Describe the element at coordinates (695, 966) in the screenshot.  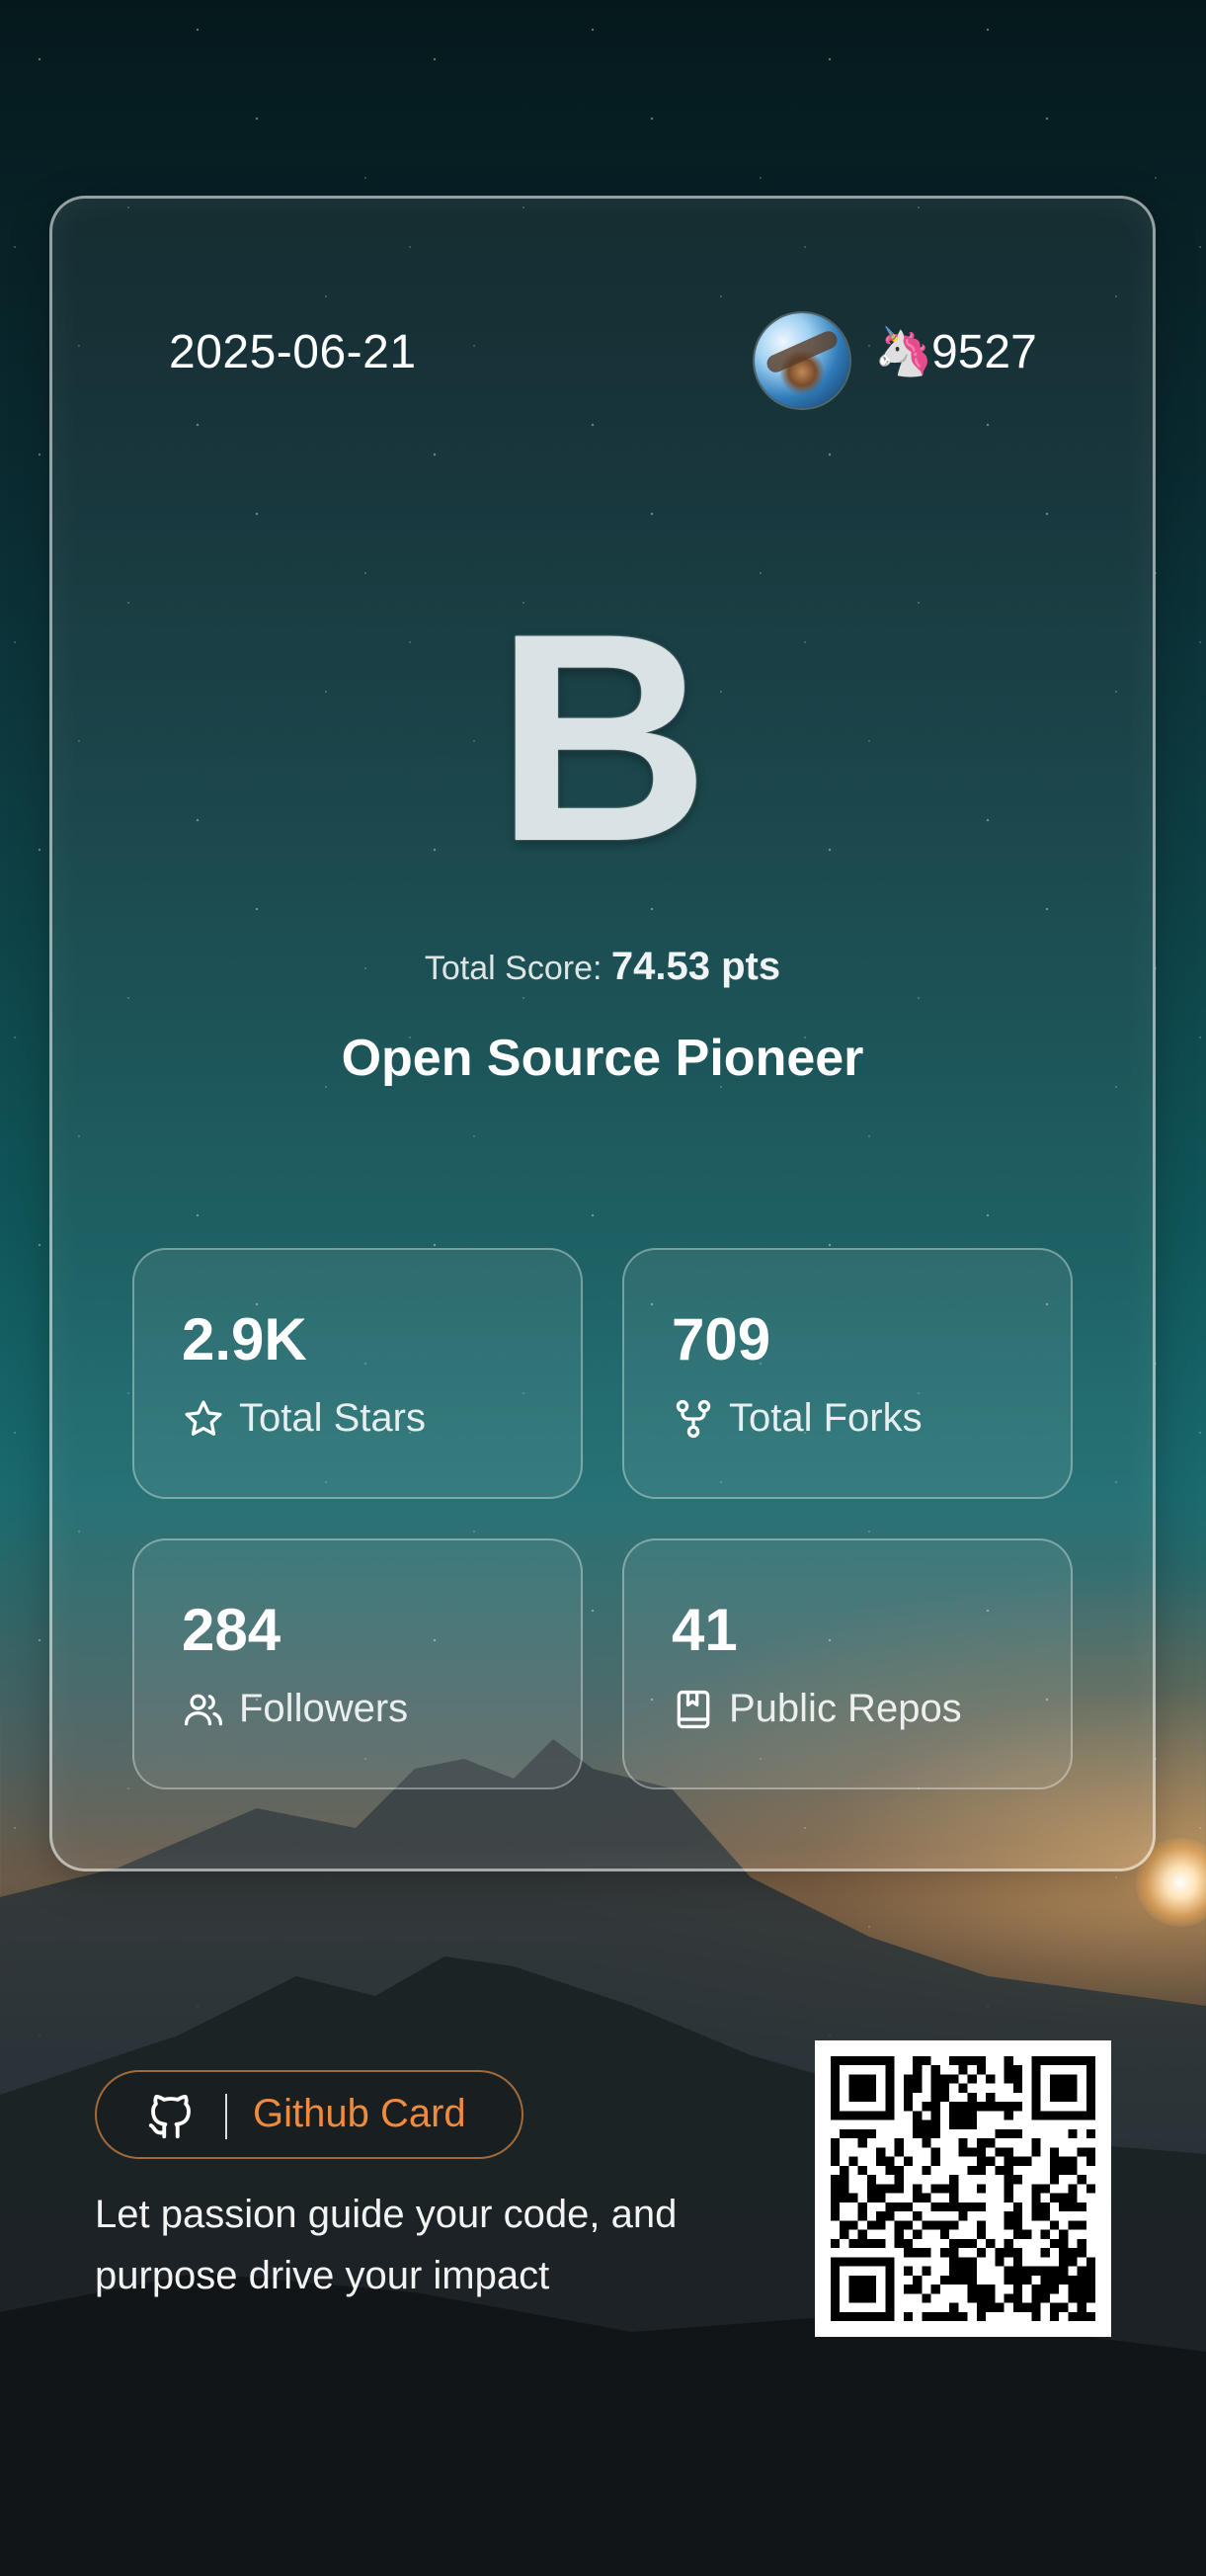
I see `total-score-value: 74.53 pts` at that location.